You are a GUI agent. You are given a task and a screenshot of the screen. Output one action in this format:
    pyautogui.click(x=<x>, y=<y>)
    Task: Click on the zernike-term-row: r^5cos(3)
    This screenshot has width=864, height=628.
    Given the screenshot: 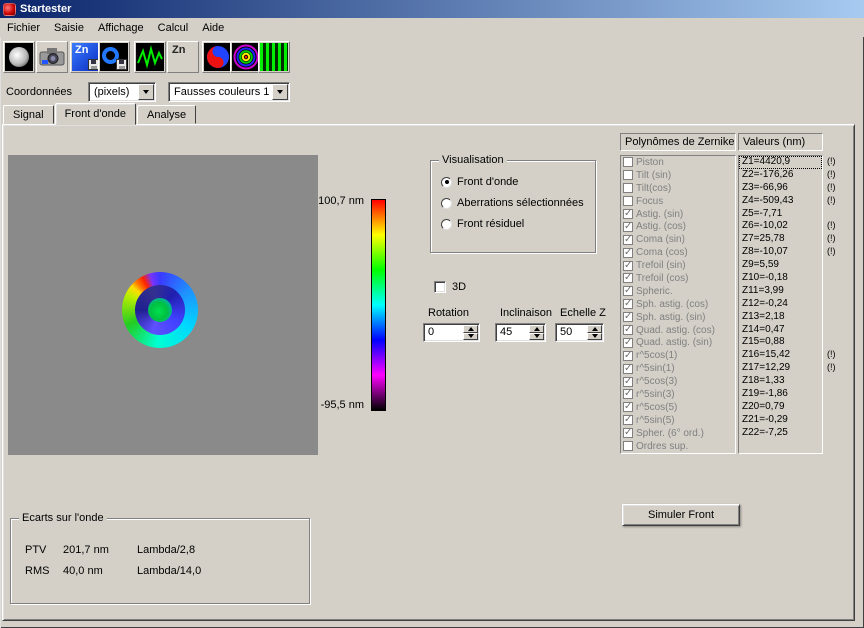 What is the action you would take?
    pyautogui.click(x=678, y=381)
    